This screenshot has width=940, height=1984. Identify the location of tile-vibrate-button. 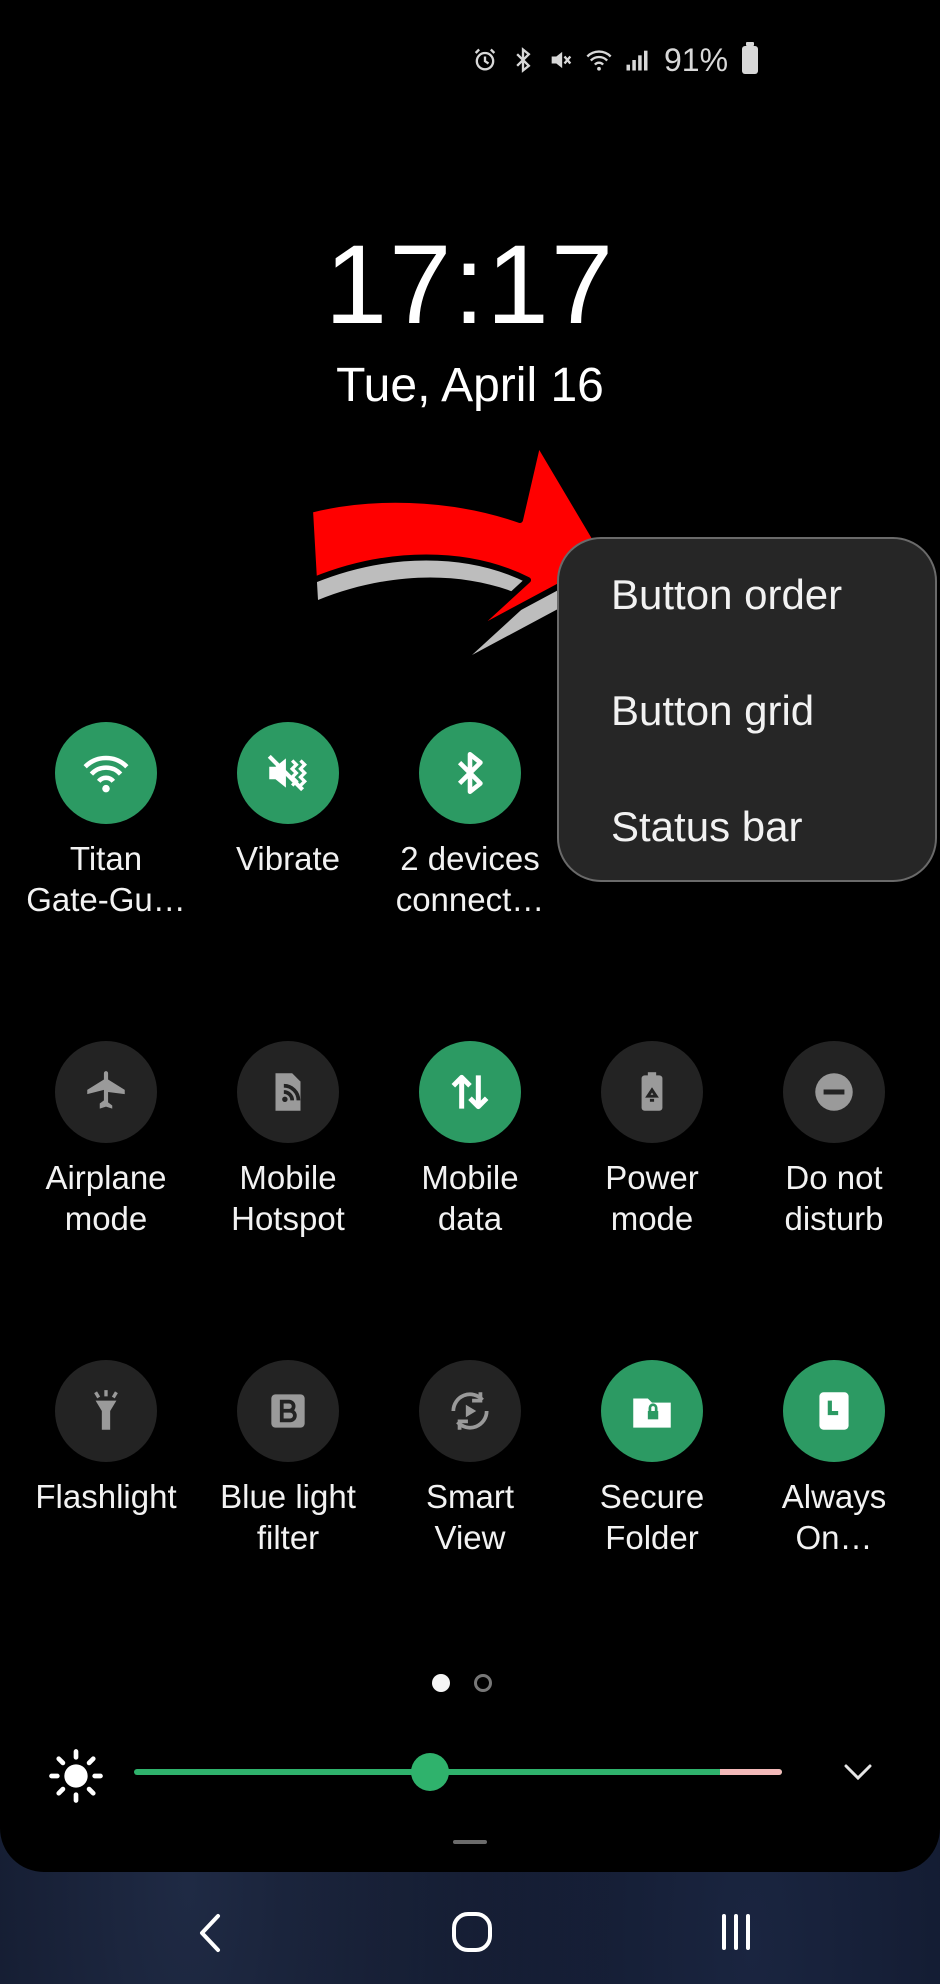
(288, 773).